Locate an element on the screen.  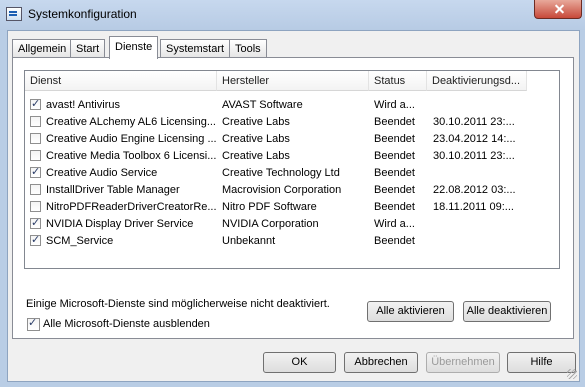
cancel-button: Abbrechen is located at coordinates (381, 362).